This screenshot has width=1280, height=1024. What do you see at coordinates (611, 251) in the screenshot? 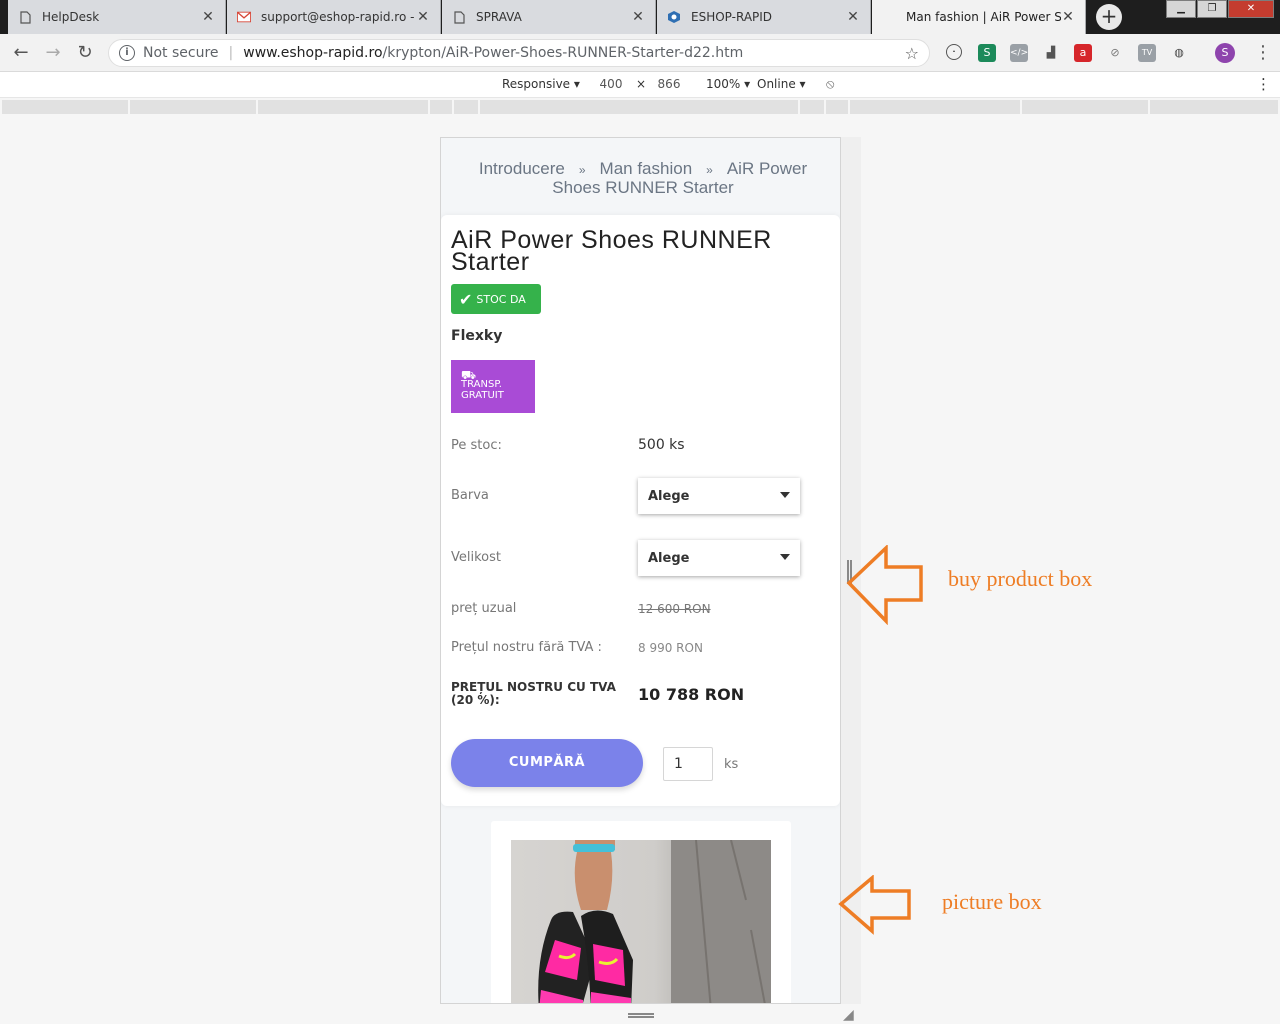
I see `product-title: AiR Power Shoes RUNNER Starter` at bounding box center [611, 251].